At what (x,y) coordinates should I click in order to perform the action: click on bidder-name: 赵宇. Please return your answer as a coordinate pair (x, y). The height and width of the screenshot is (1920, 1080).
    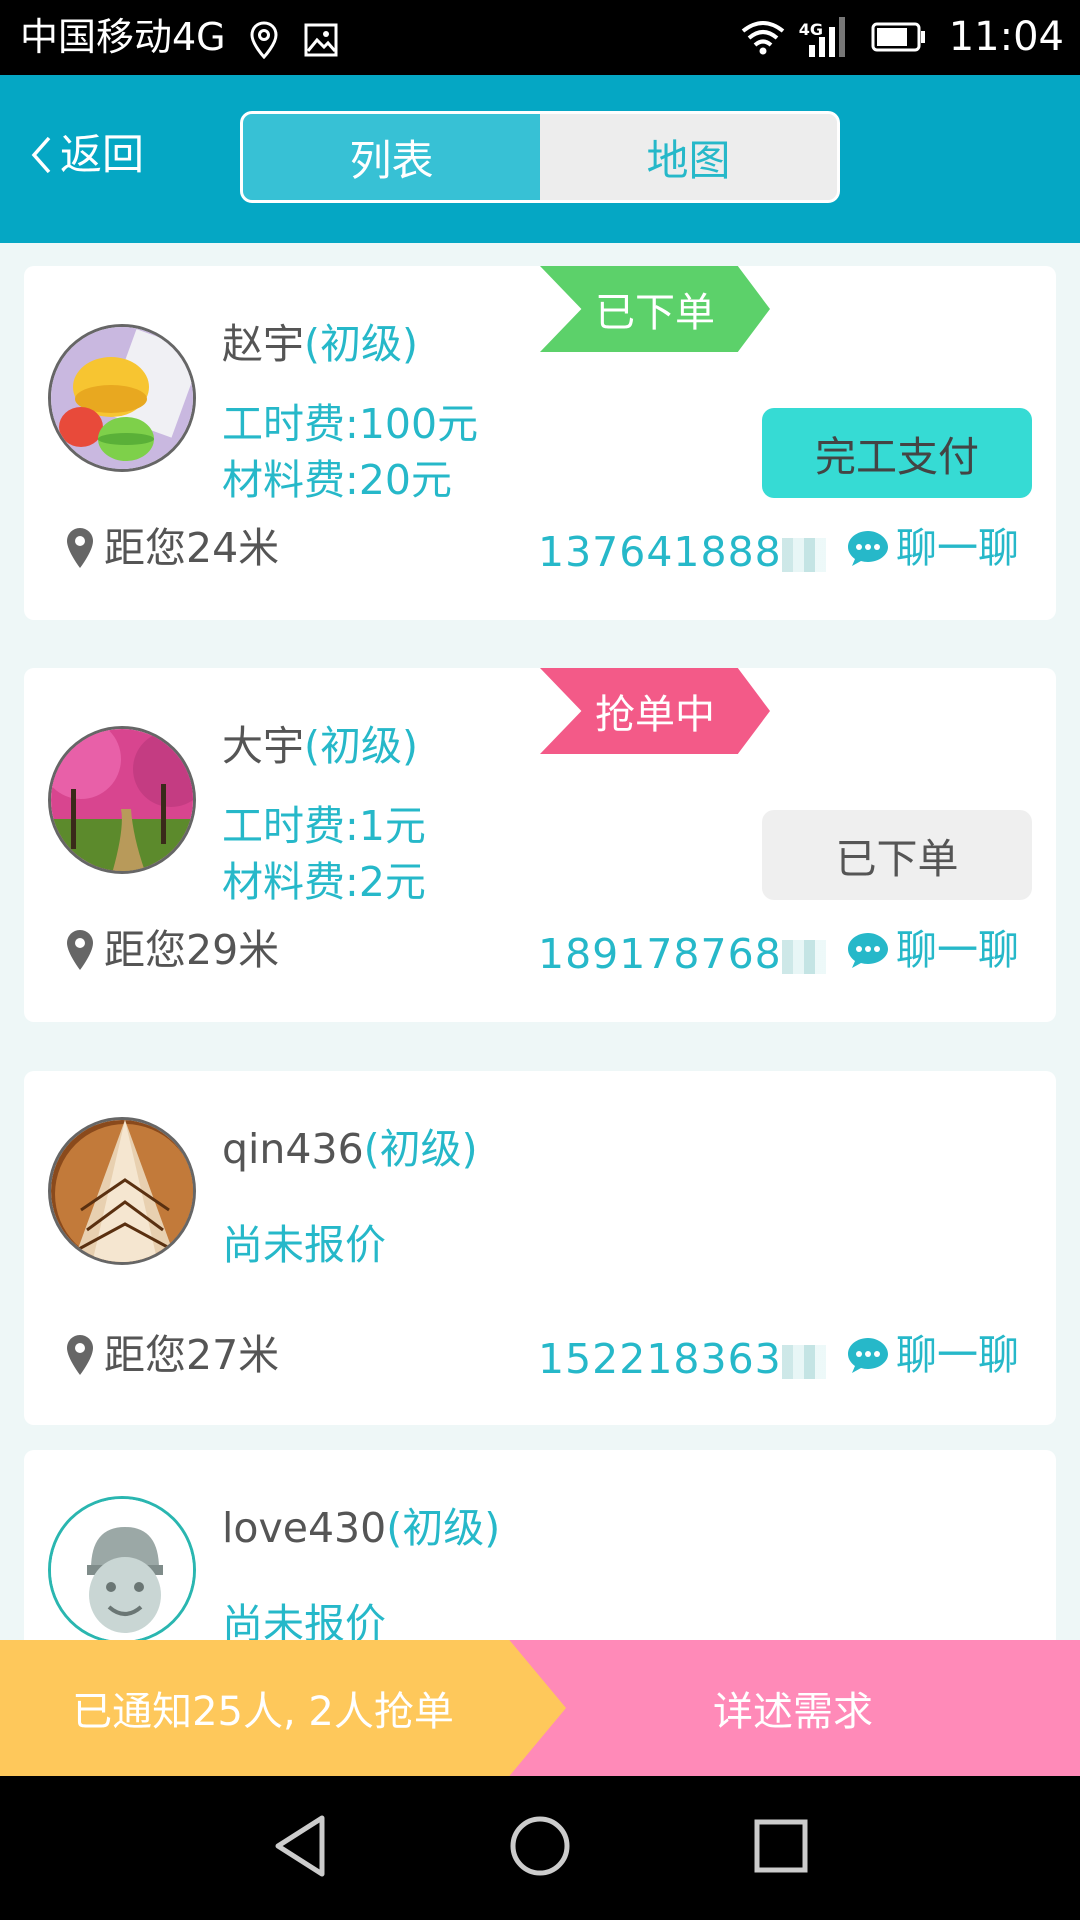
    Looking at the image, I should click on (263, 344).